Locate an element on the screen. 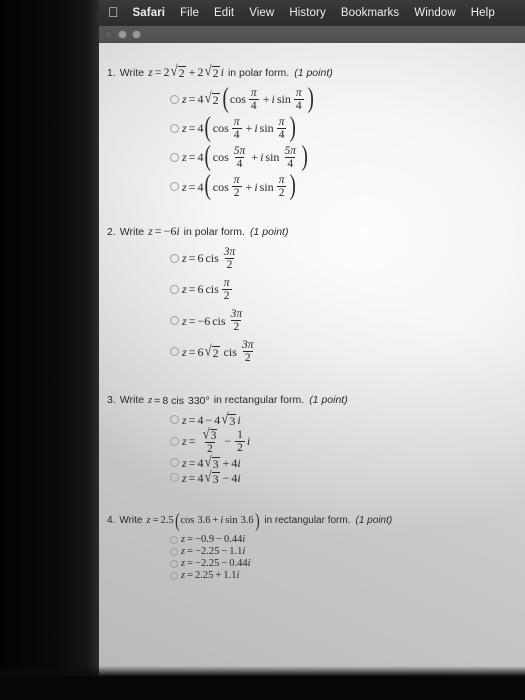  question-4-points: (1 point) is located at coordinates (374, 520).